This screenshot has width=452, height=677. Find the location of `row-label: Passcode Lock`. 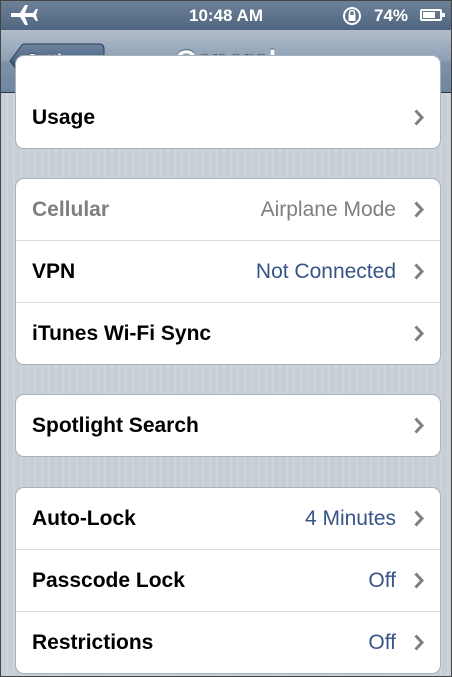

row-label: Passcode Lock is located at coordinates (108, 580).